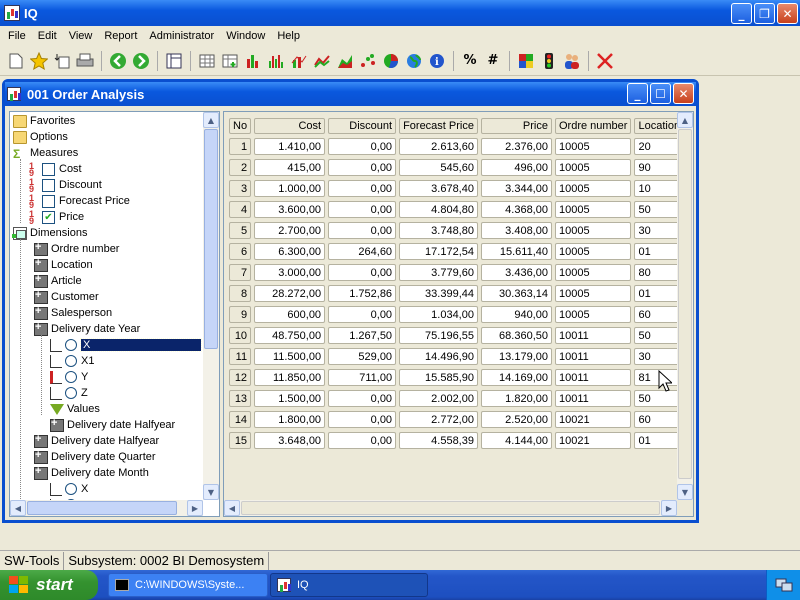 The width and height of the screenshot is (800, 600). I want to click on globe-icon, so click(414, 61).